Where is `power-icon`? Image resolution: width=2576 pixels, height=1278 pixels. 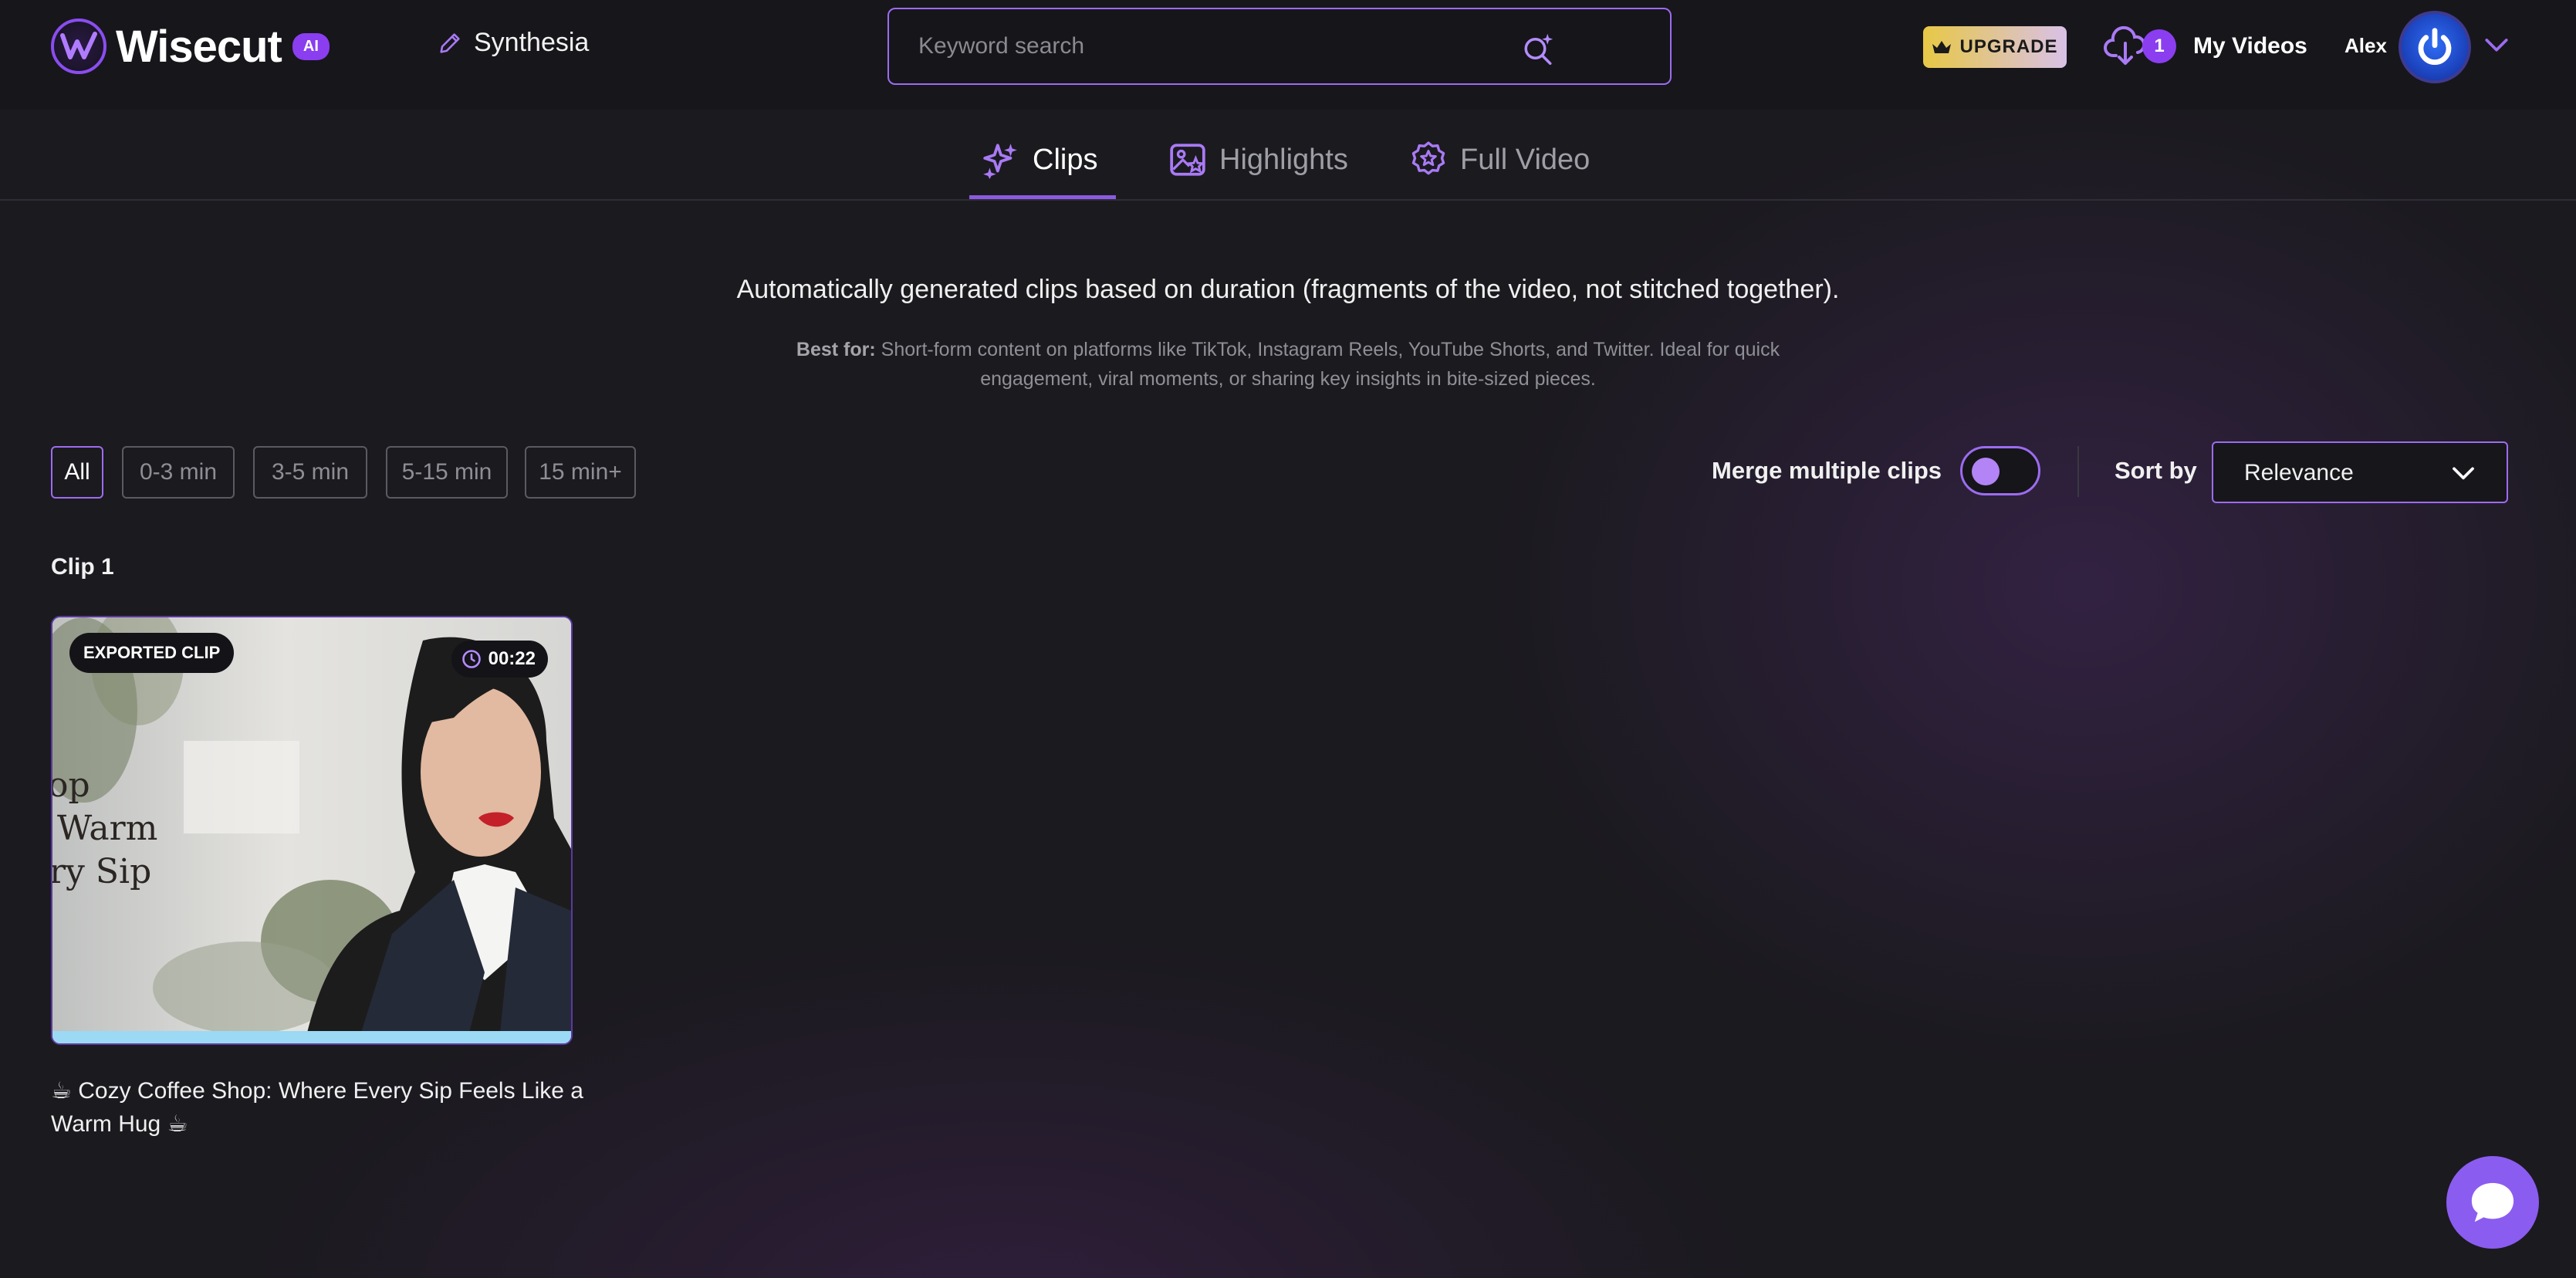
power-icon is located at coordinates (2435, 47).